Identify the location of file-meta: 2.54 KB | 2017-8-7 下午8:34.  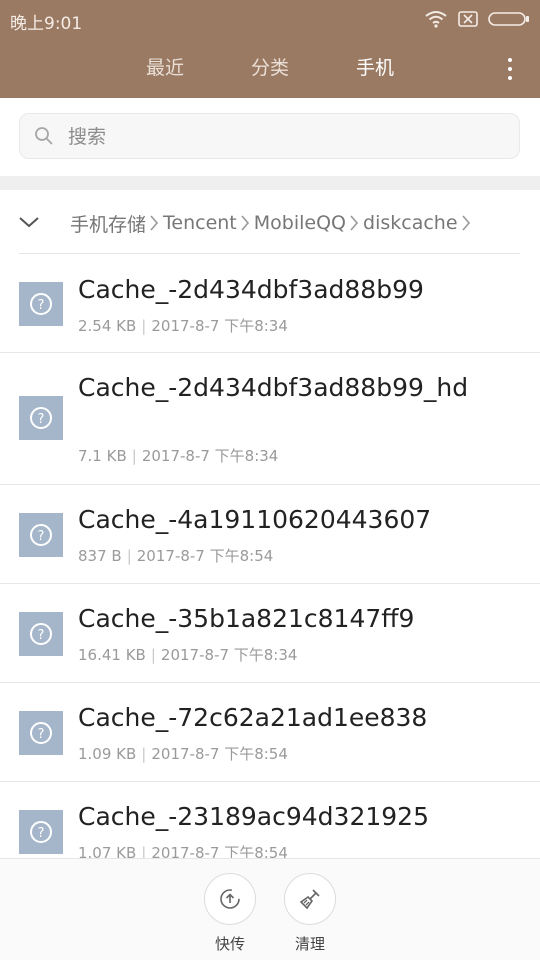
(183, 326).